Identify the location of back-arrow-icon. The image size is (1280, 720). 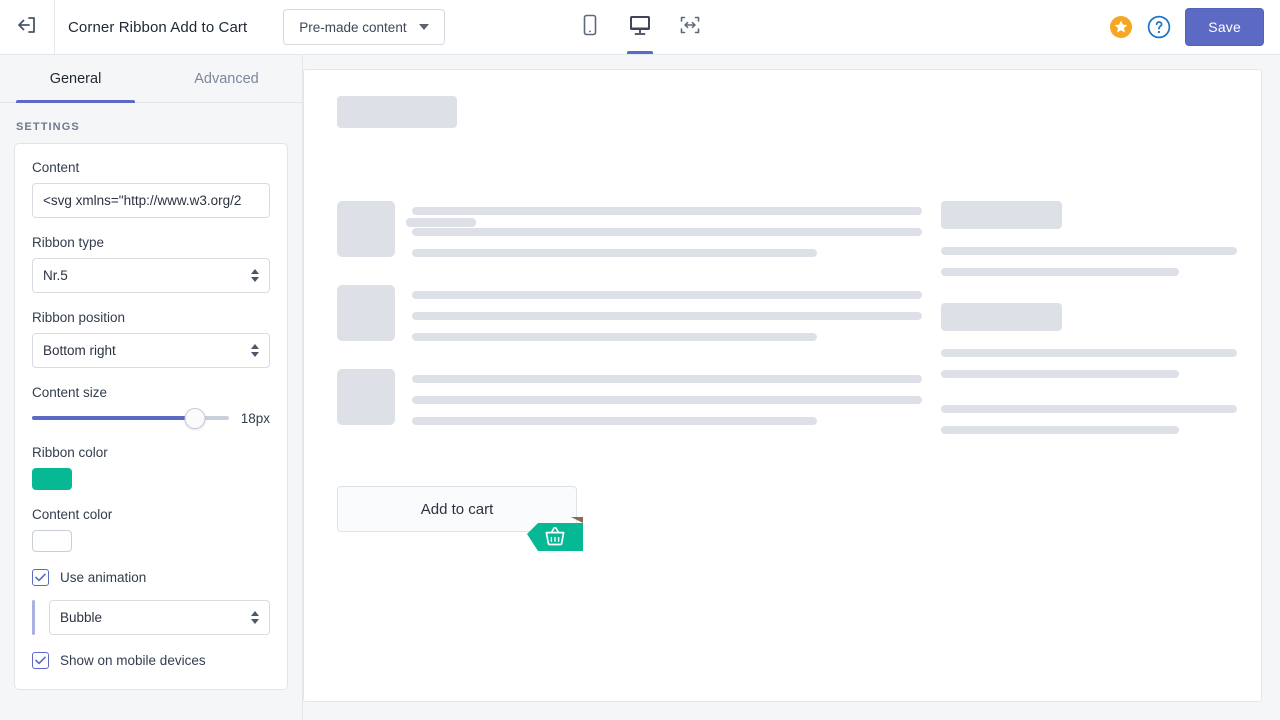
(27, 27).